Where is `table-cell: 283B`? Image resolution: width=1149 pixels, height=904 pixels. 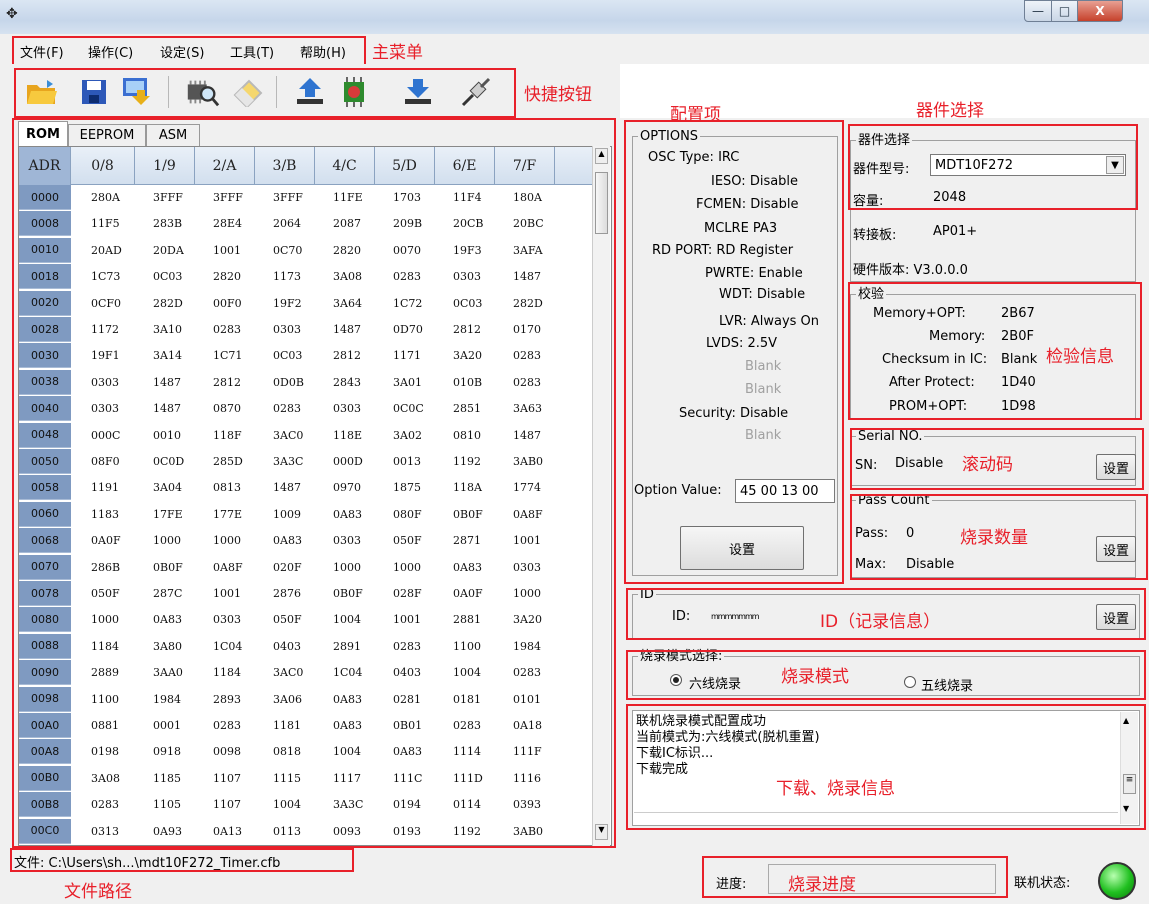
table-cell: 283B is located at coordinates (165, 223).